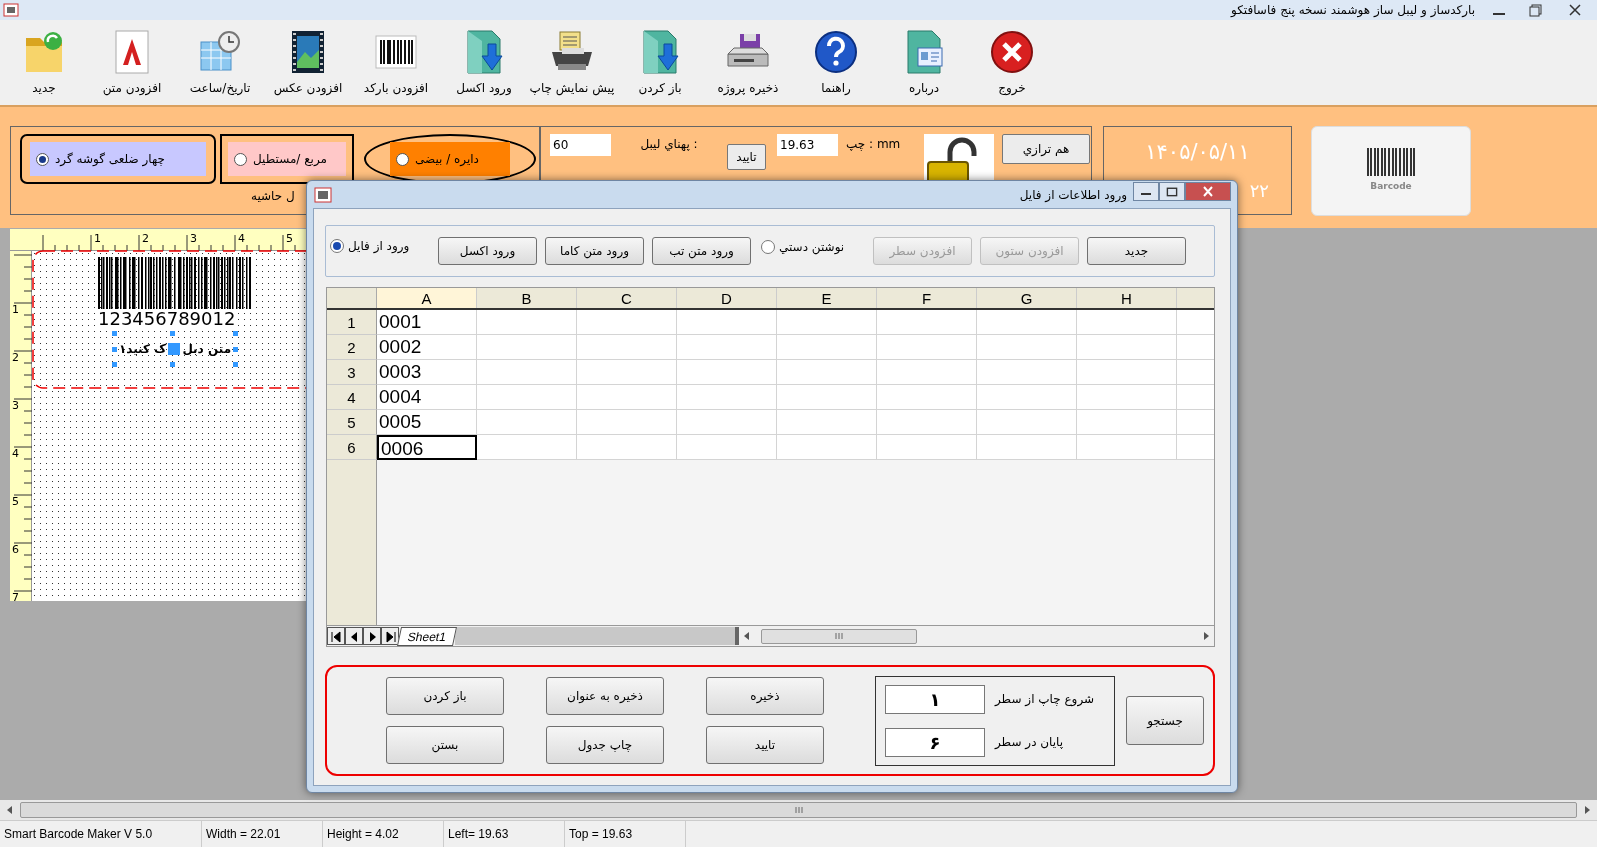 The width and height of the screenshot is (1597, 847). I want to click on last-sheet-icon, so click(390, 636).